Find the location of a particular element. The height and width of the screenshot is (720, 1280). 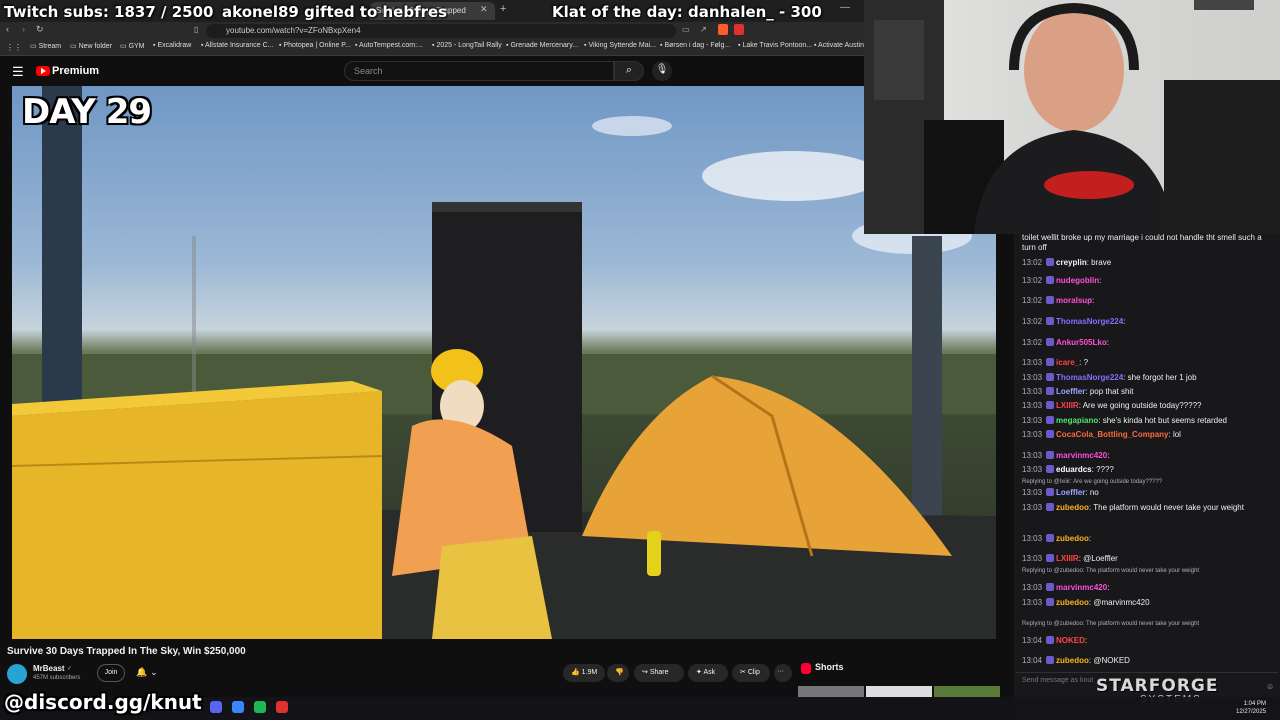

chat-username: CocaCola_Bottling_Company is located at coordinates (1112, 434).